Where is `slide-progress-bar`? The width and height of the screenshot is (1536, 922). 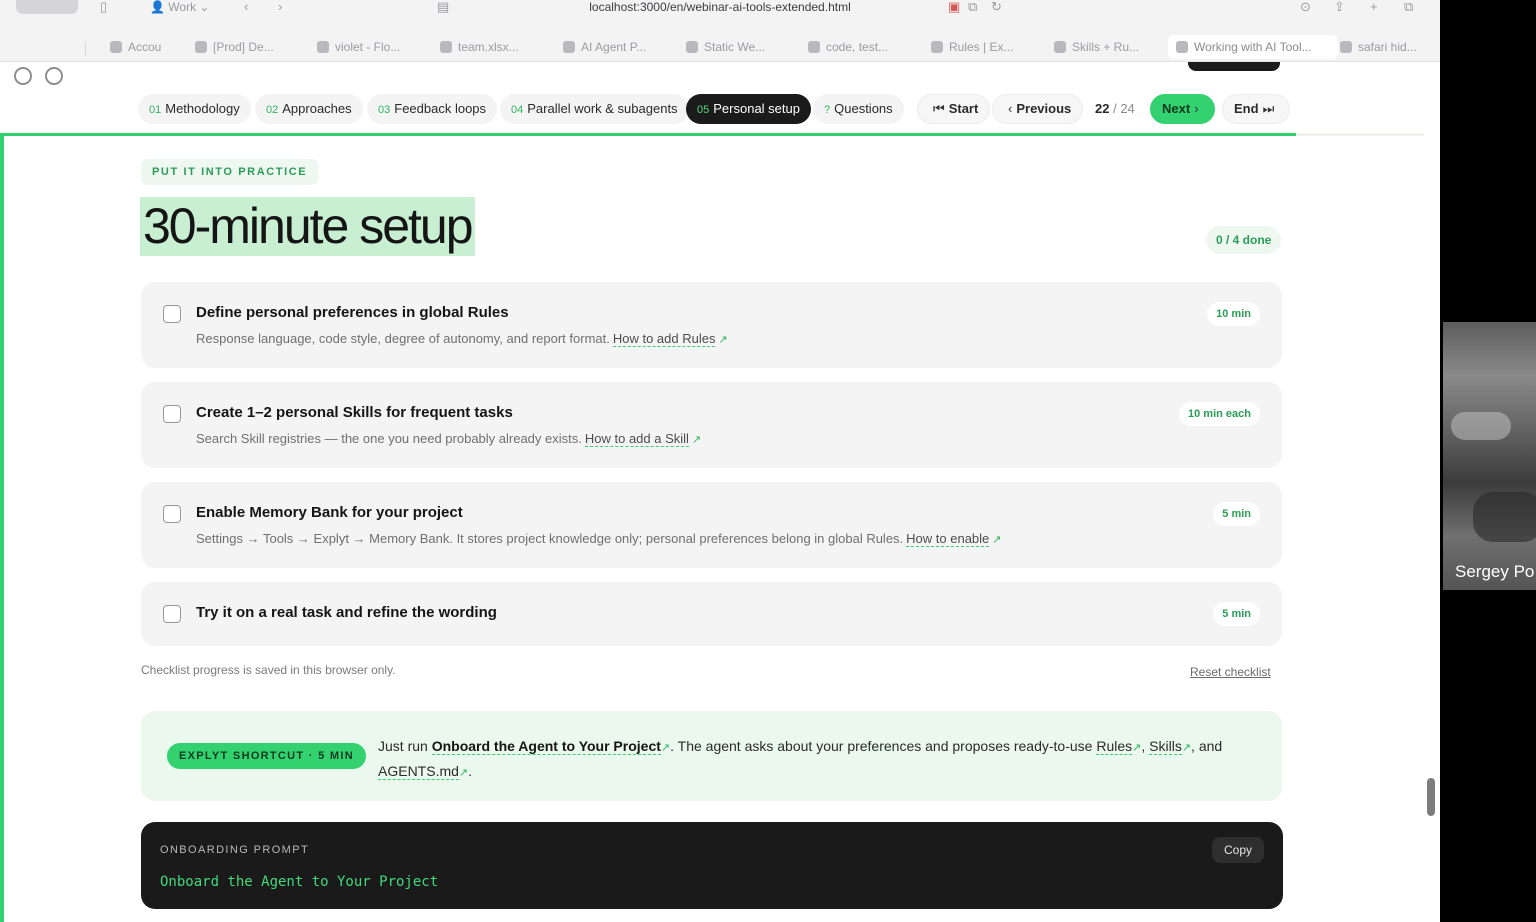 slide-progress-bar is located at coordinates (712, 134).